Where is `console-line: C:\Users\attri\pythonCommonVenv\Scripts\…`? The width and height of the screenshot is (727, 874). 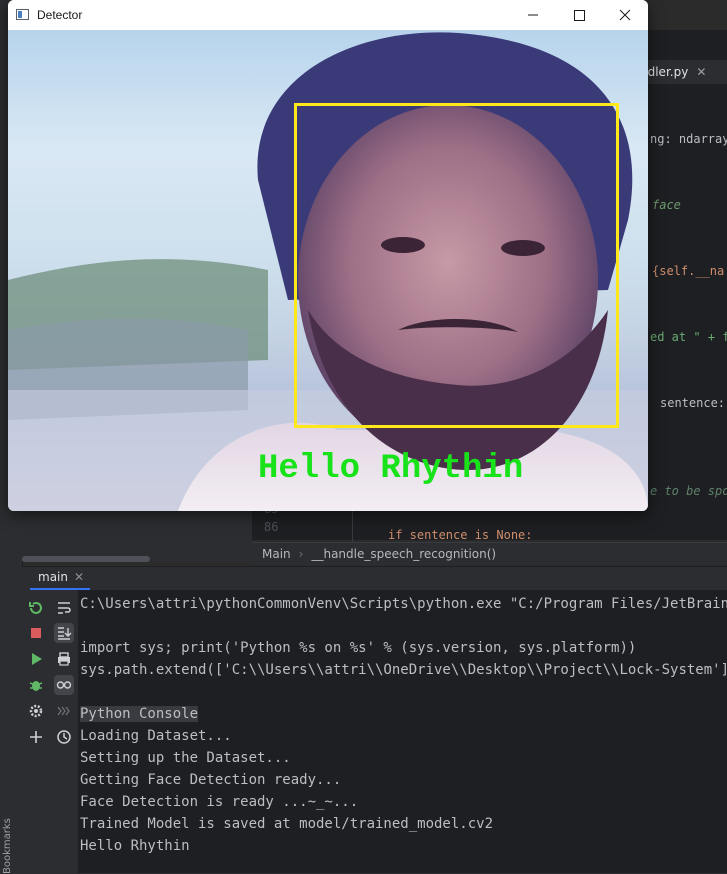 console-line: C:\Users\attri\pythonCommonVenv\Scripts\… is located at coordinates (403, 604).